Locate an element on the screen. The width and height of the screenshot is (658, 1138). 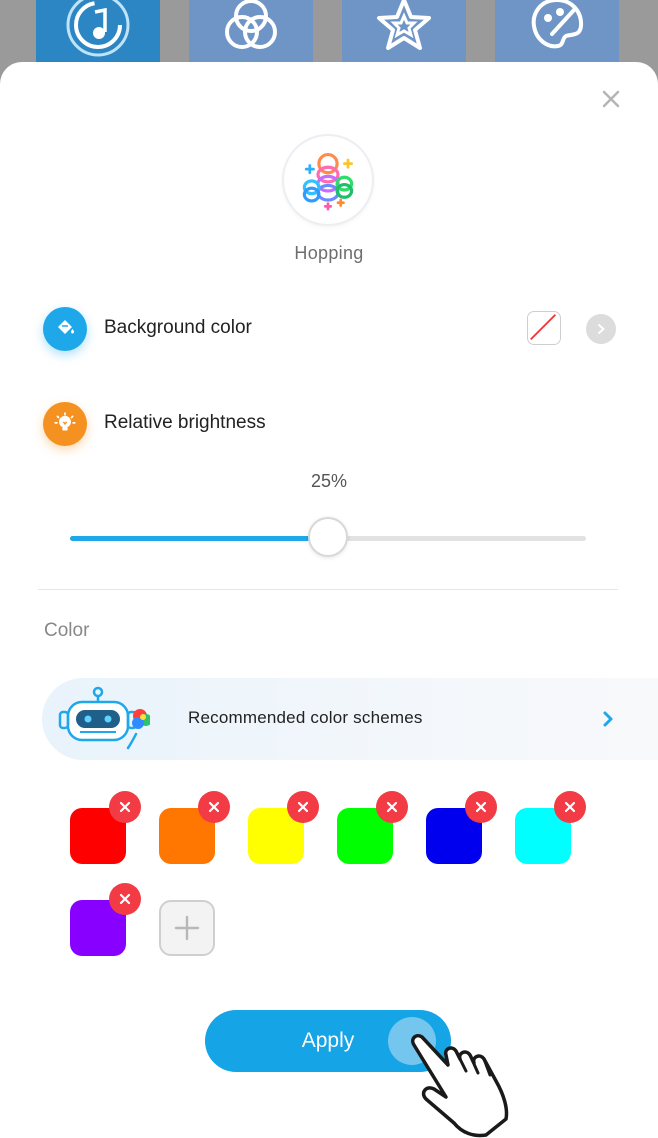
background-color-swatch is located at coordinates (544, 328).